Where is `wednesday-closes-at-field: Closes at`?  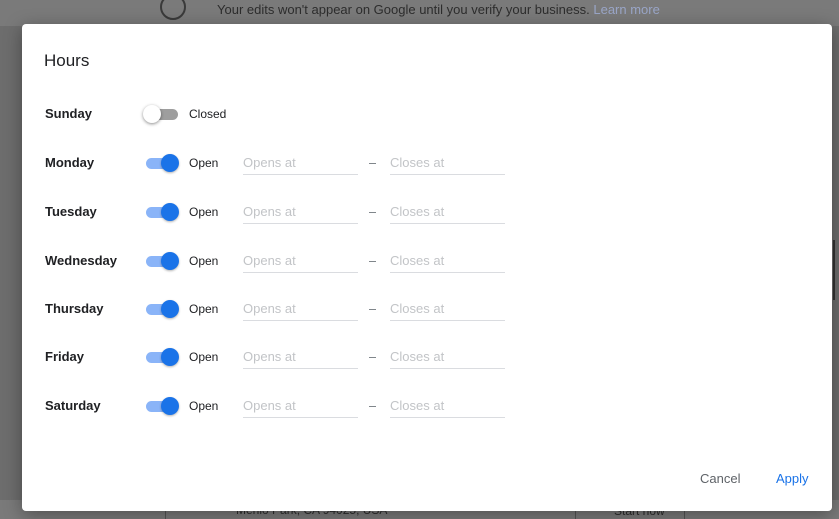
wednesday-closes-at-field: Closes at is located at coordinates (447, 259).